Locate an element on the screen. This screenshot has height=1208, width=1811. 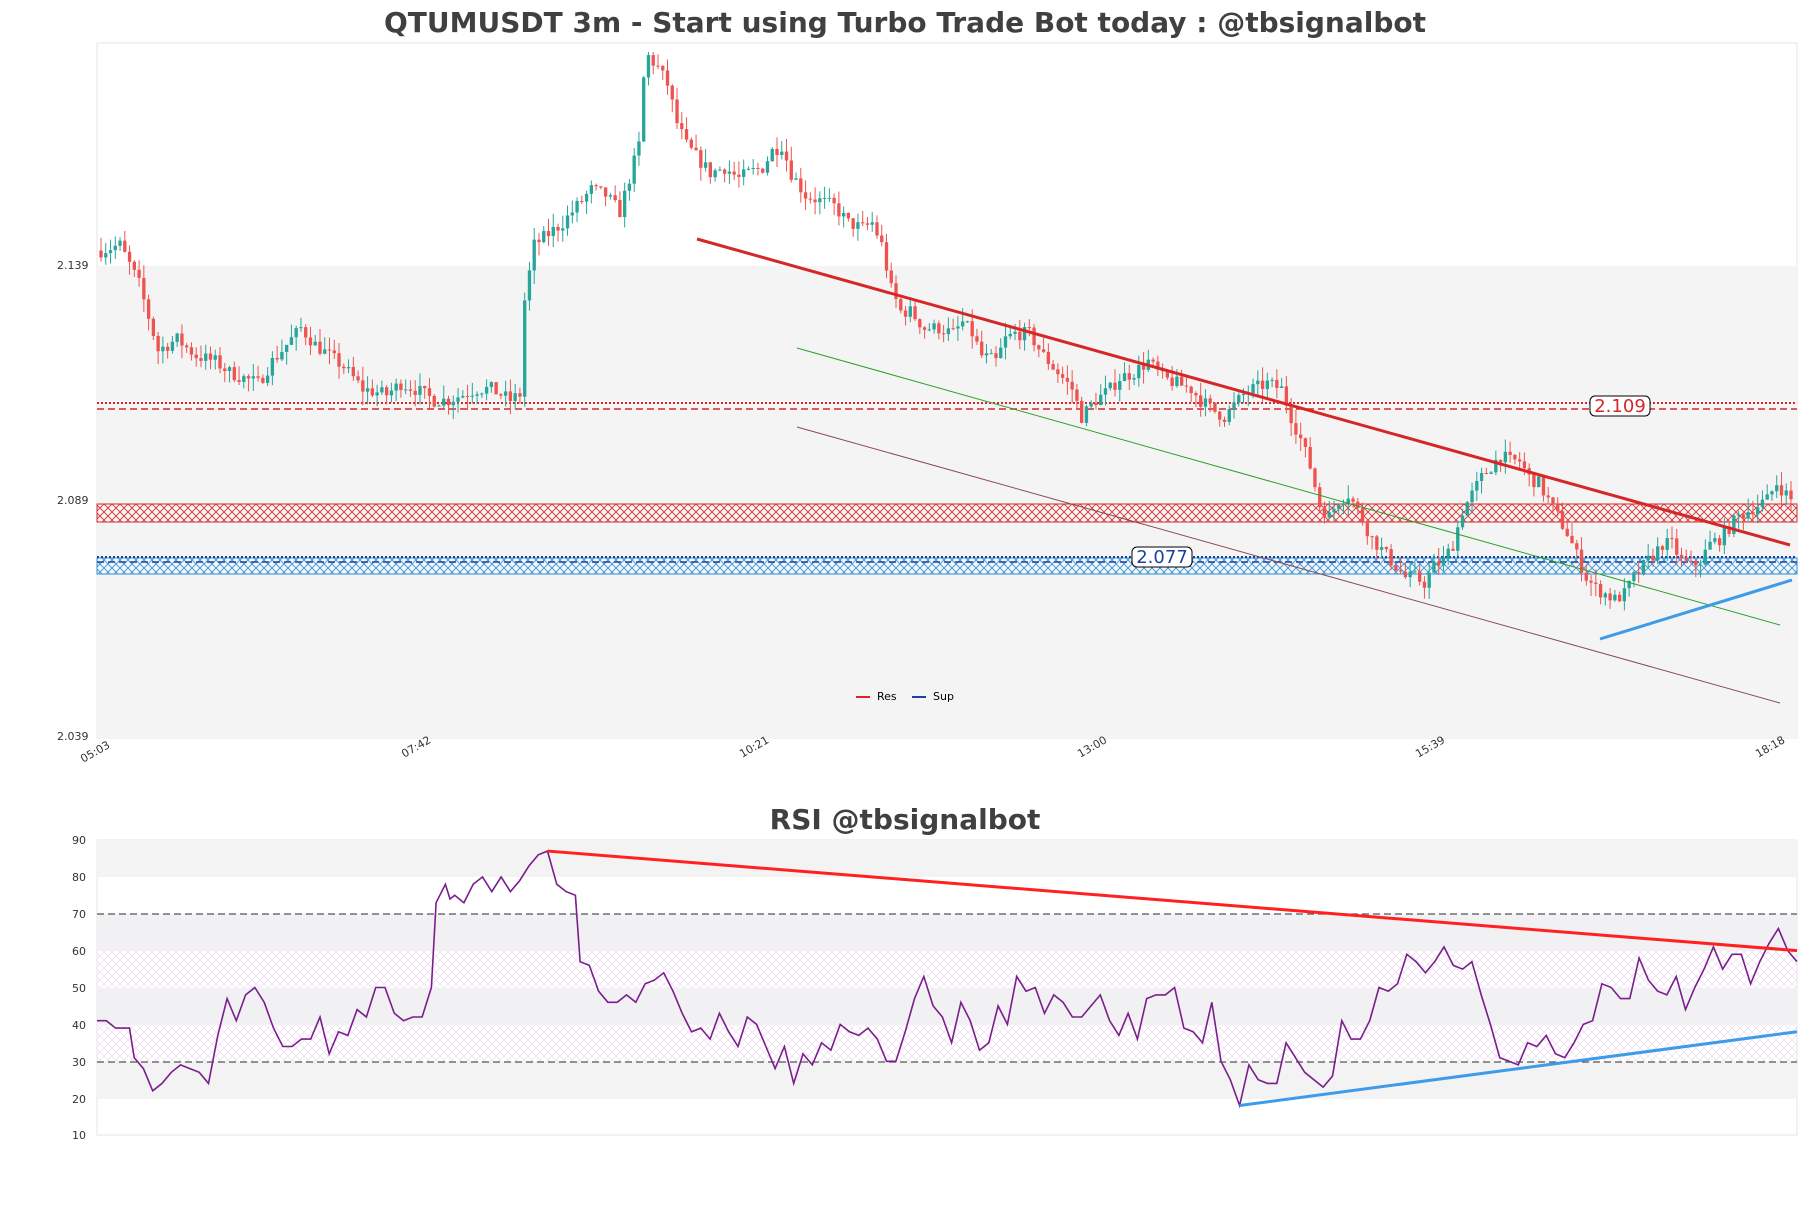
y-tick-label: 2.139 is located at coordinates (73, 265).